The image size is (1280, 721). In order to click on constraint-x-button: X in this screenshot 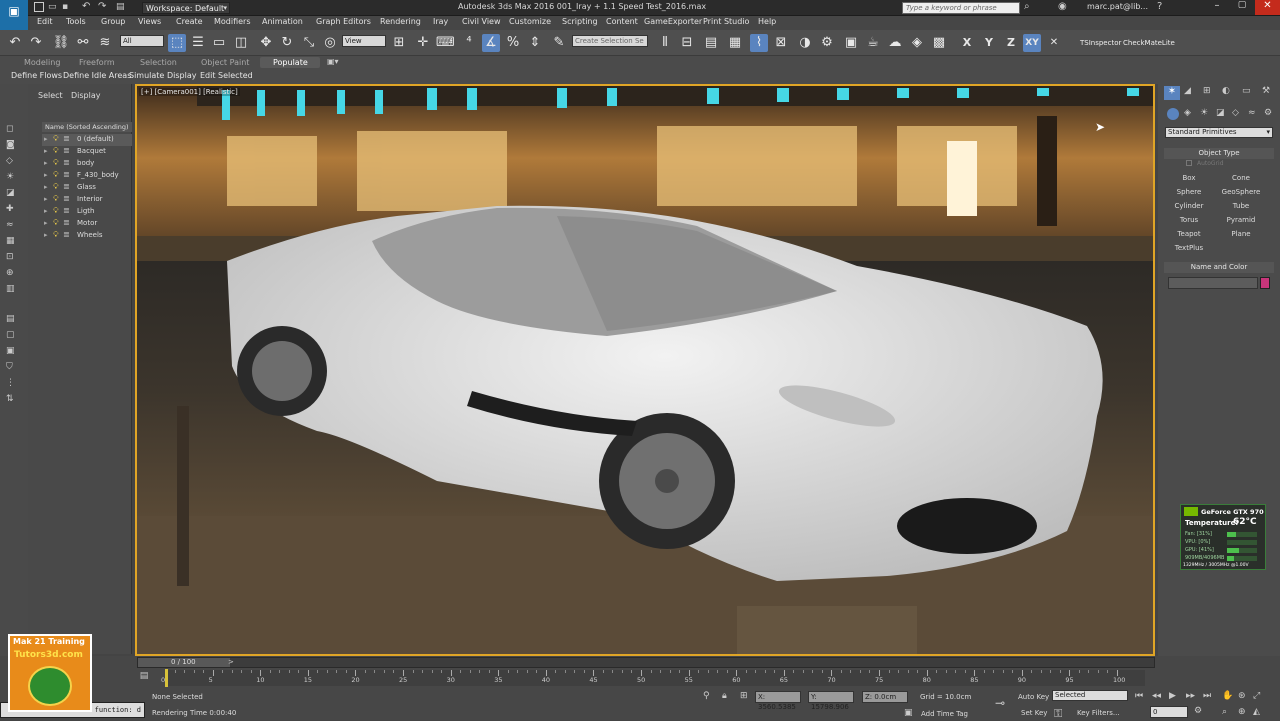, I will do `click(967, 43)`.